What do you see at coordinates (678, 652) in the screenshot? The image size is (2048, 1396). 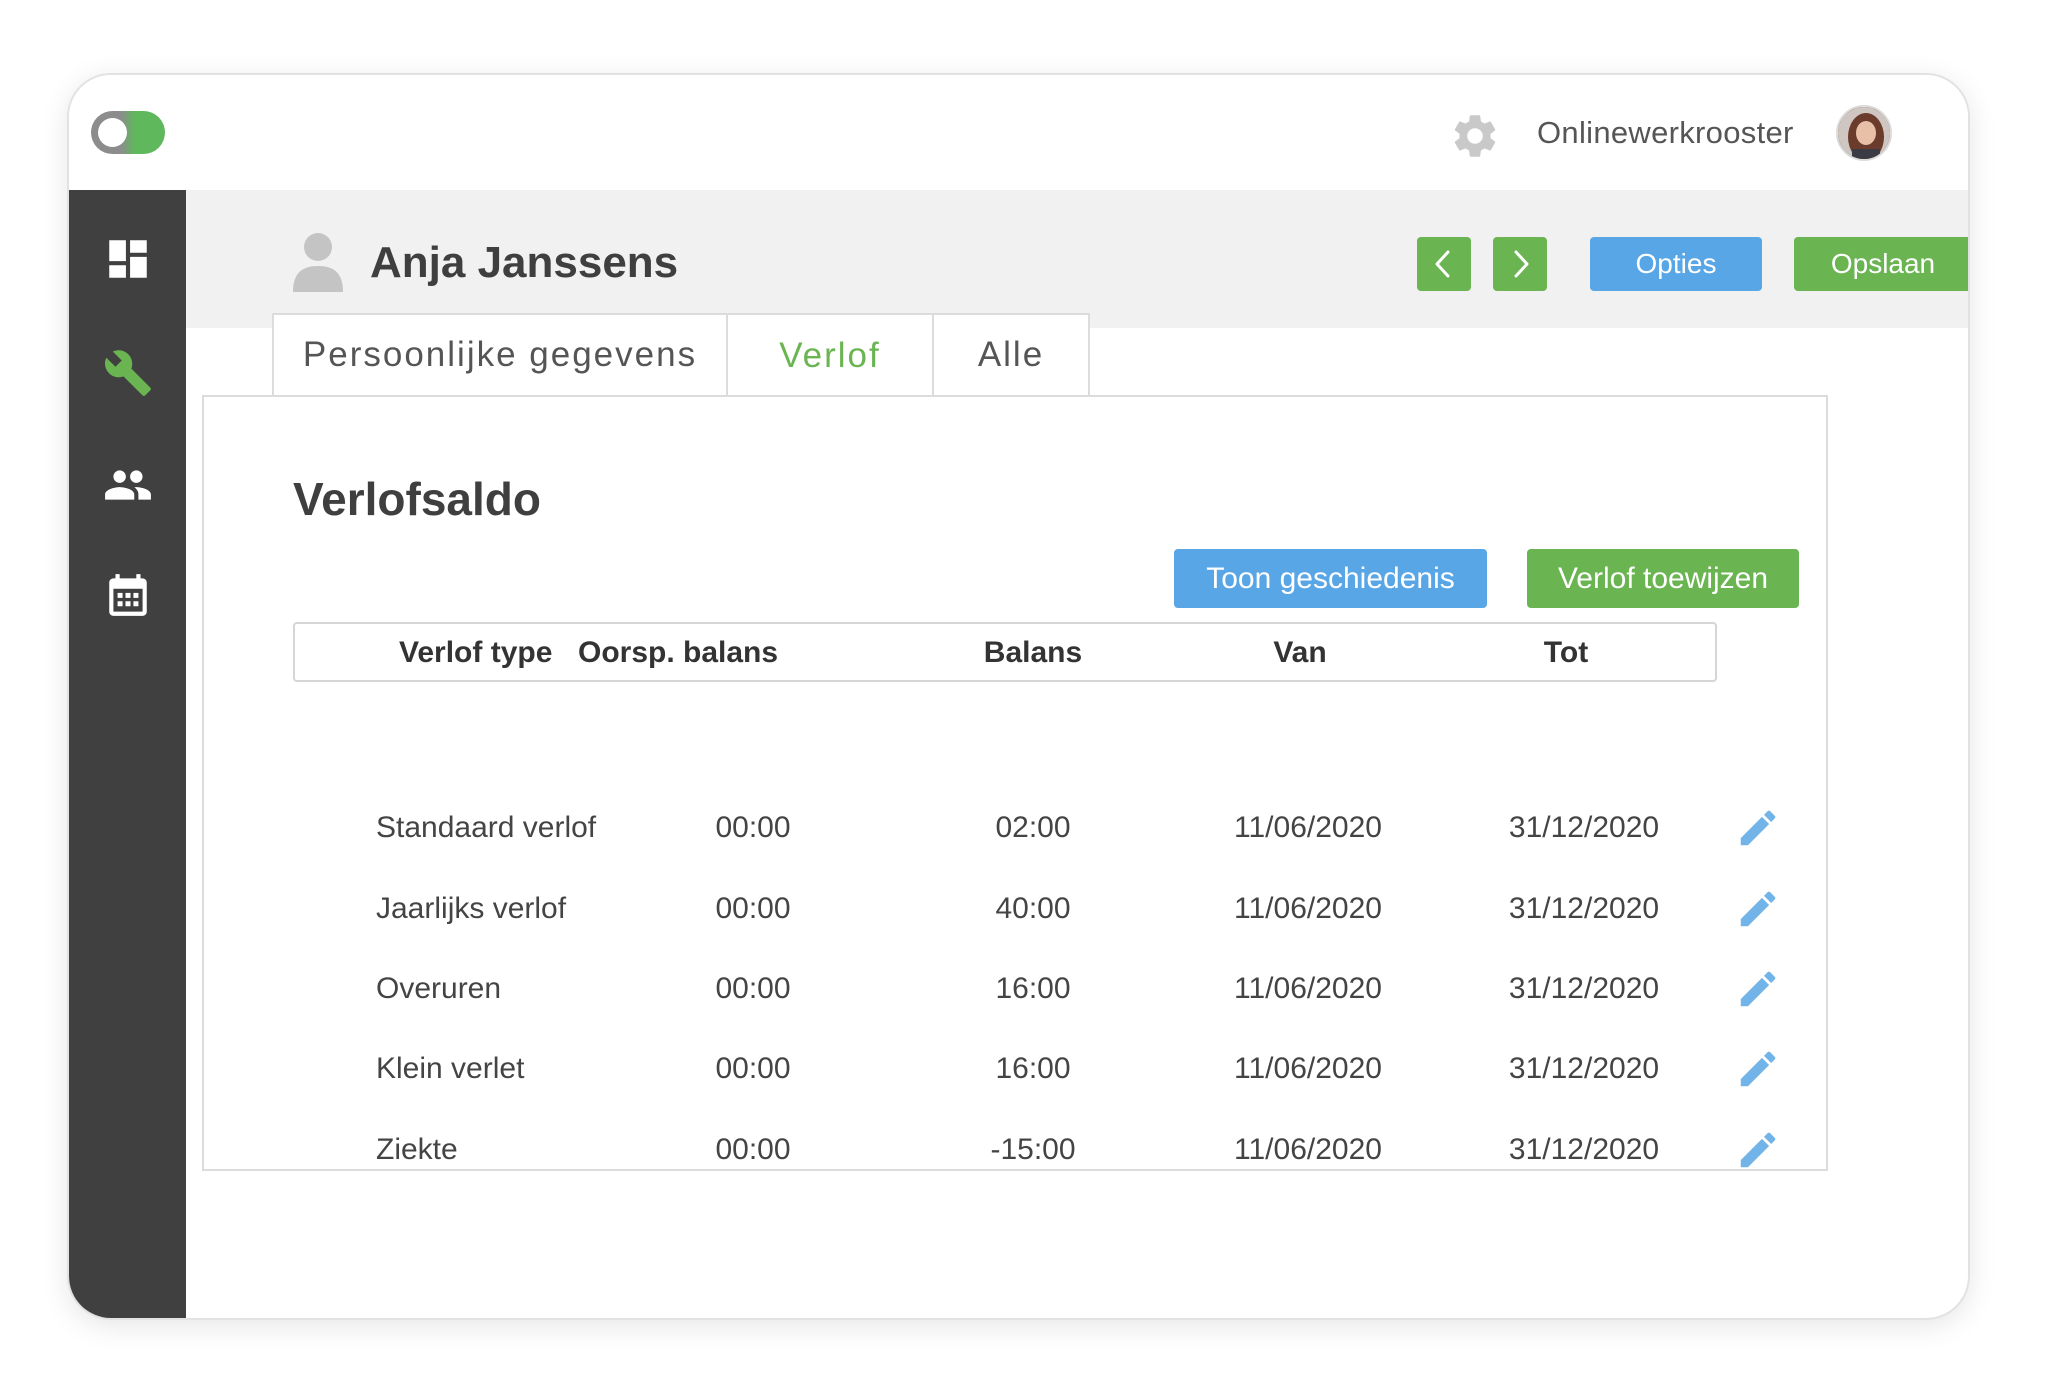 I see `header-original-balance: Oorsp. balans` at bounding box center [678, 652].